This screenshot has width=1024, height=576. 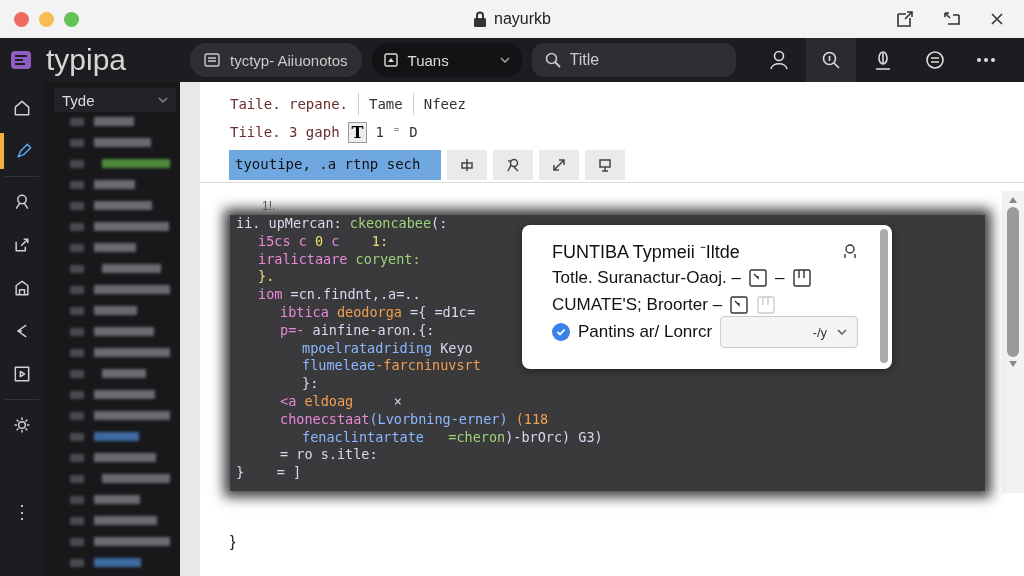 I want to click on sync-icon, so click(x=934, y=60).